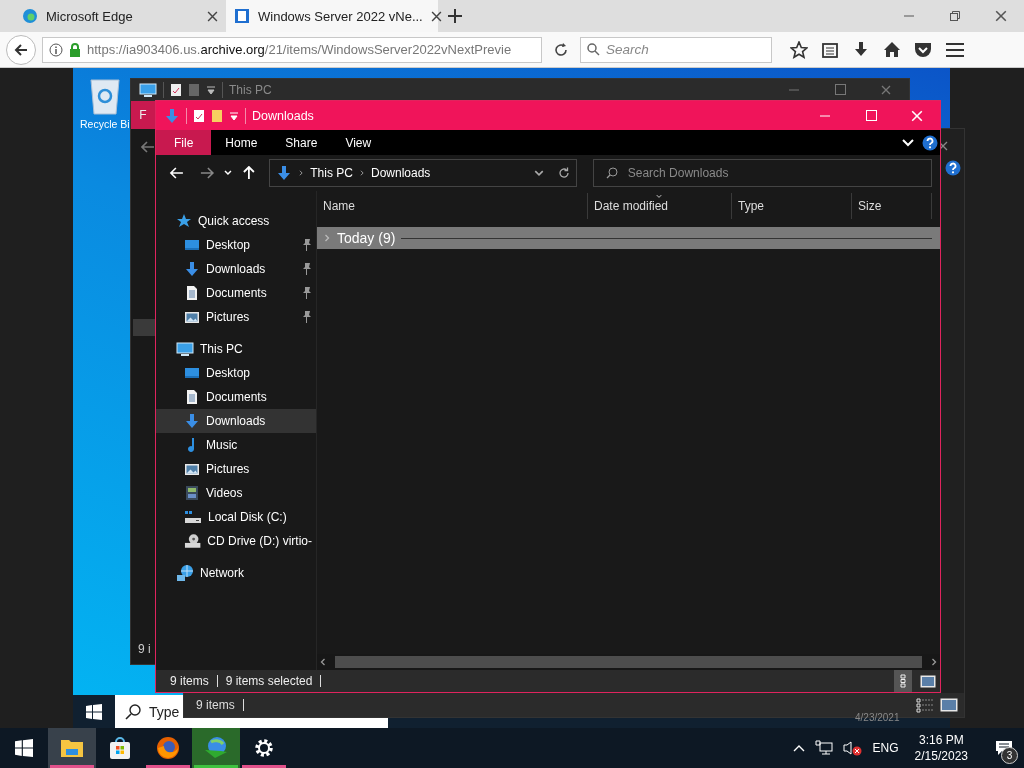 The image size is (1024, 768). I want to click on gear-icon, so click(264, 748).